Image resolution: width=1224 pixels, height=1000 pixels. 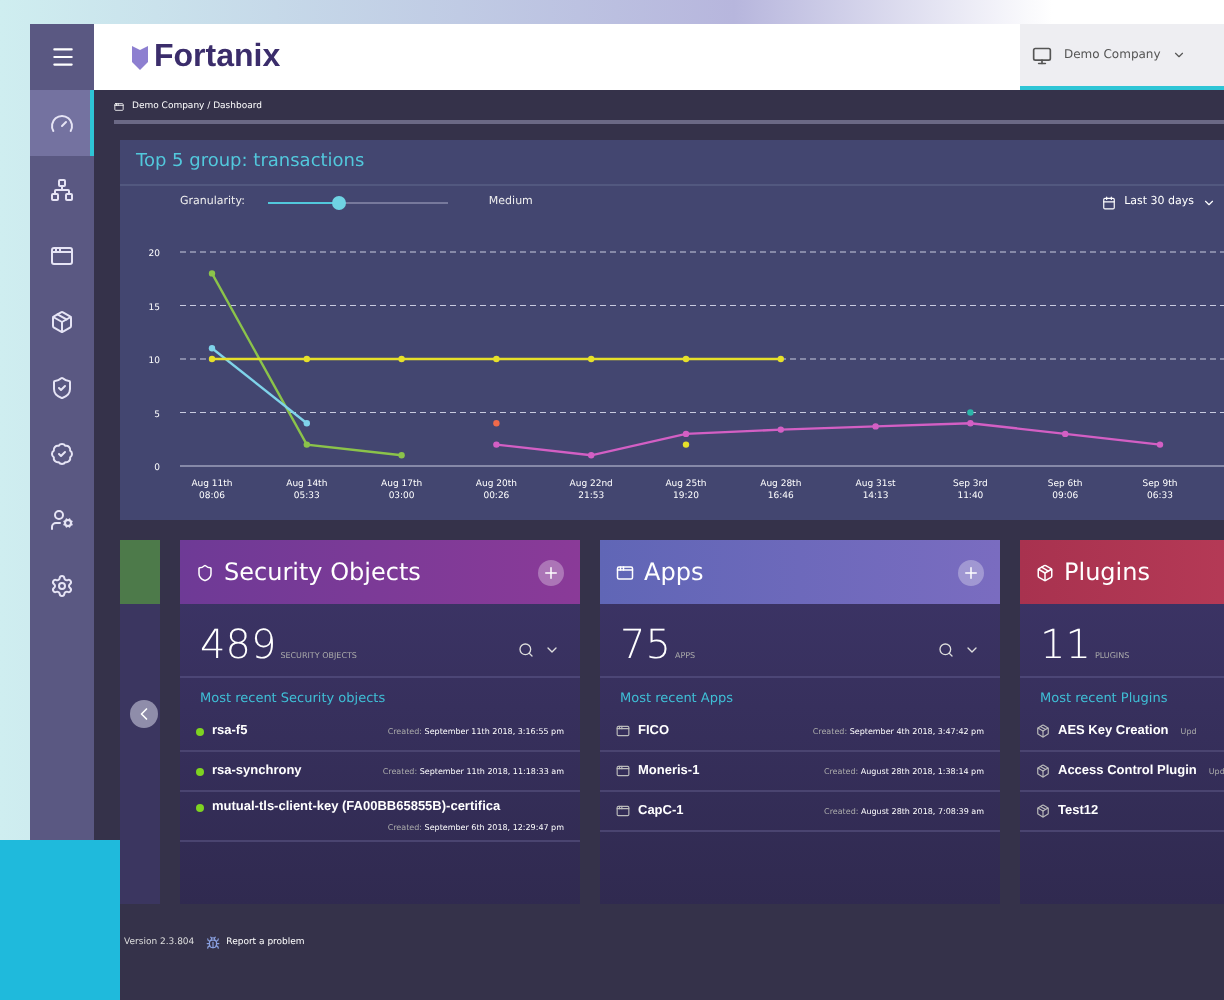 What do you see at coordinates (1109, 202) in the screenshot?
I see `calendar-icon` at bounding box center [1109, 202].